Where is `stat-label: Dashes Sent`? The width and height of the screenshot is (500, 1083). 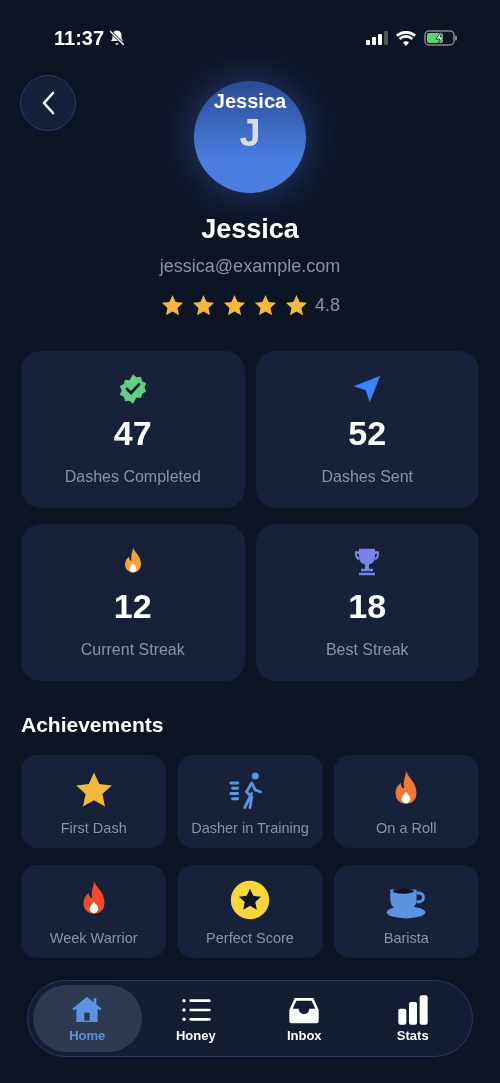
stat-label: Dashes Sent is located at coordinates (367, 477).